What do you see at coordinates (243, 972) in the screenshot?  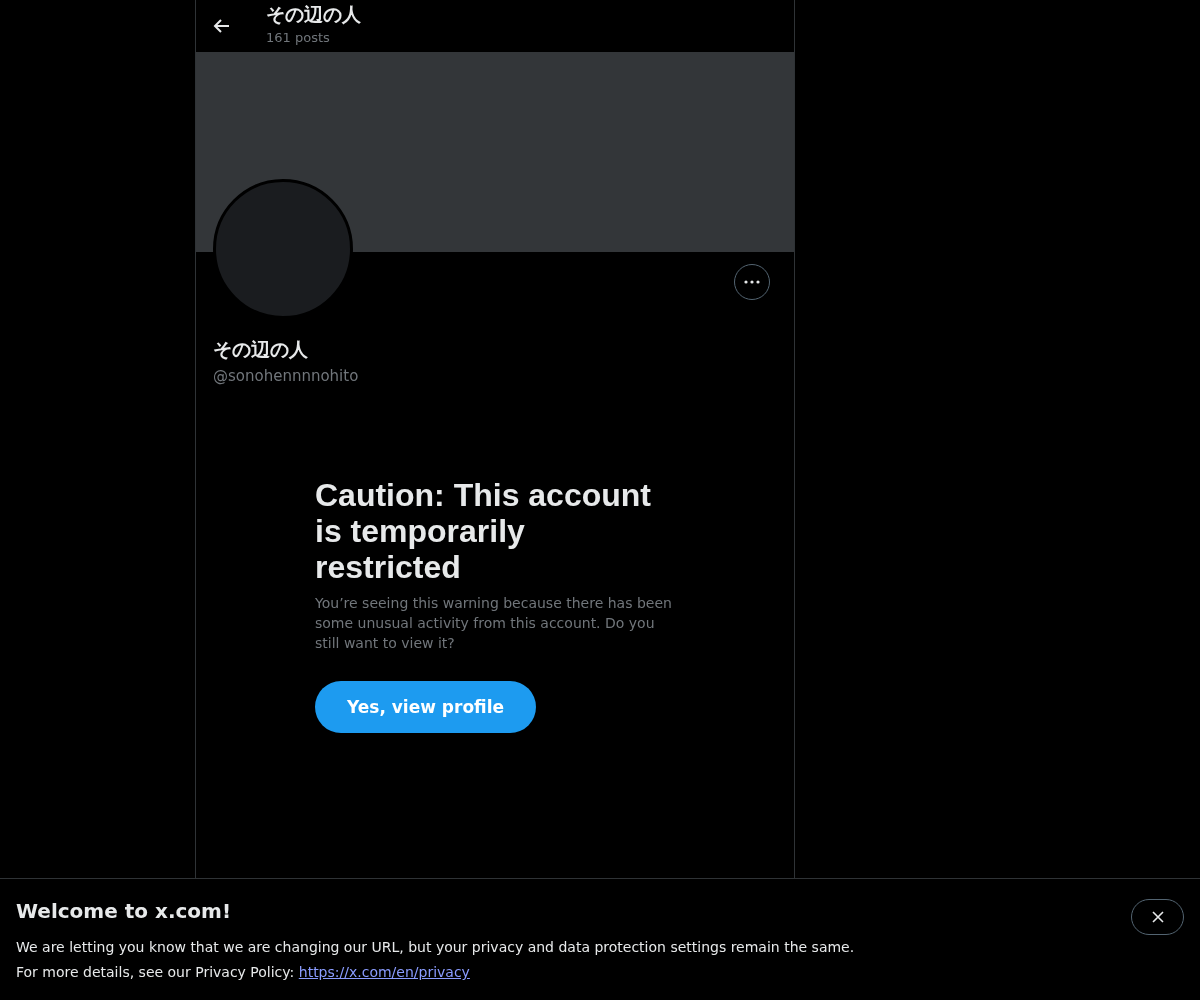 I see `privacy-notice: For more details, see our Privacy Policy: https://x.com/en/privacy` at bounding box center [243, 972].